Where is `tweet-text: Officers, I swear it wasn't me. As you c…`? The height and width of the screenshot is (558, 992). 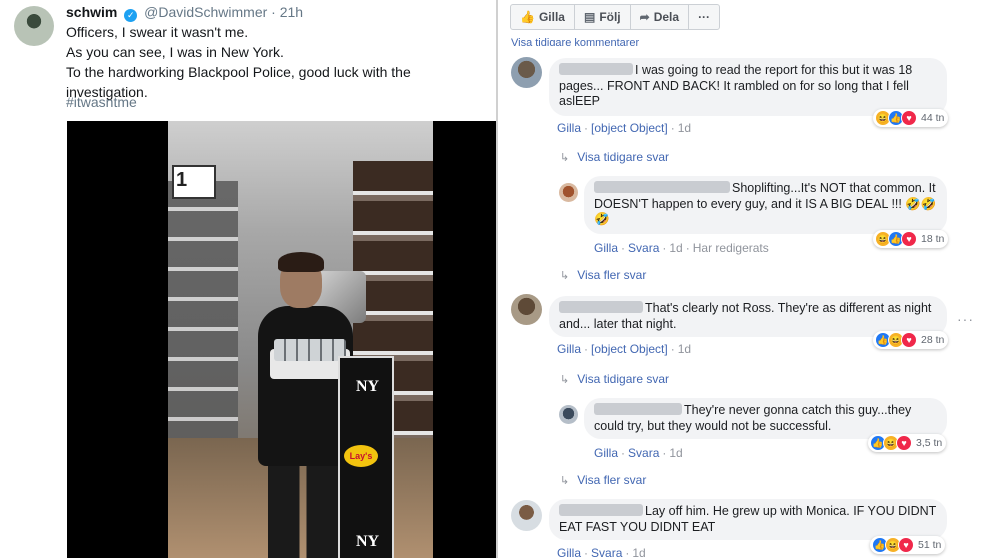 tweet-text: Officers, I swear it wasn't me. As you c… is located at coordinates (281, 62).